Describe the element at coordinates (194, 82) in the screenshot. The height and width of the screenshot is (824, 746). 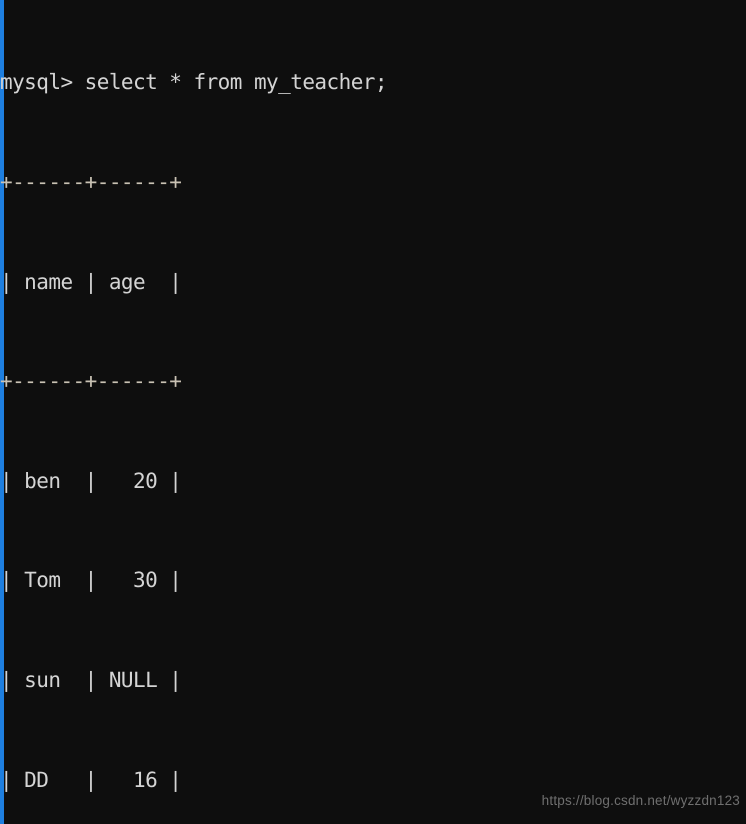
I see `terminal-line: mysql> select * from my_teacher;` at that location.